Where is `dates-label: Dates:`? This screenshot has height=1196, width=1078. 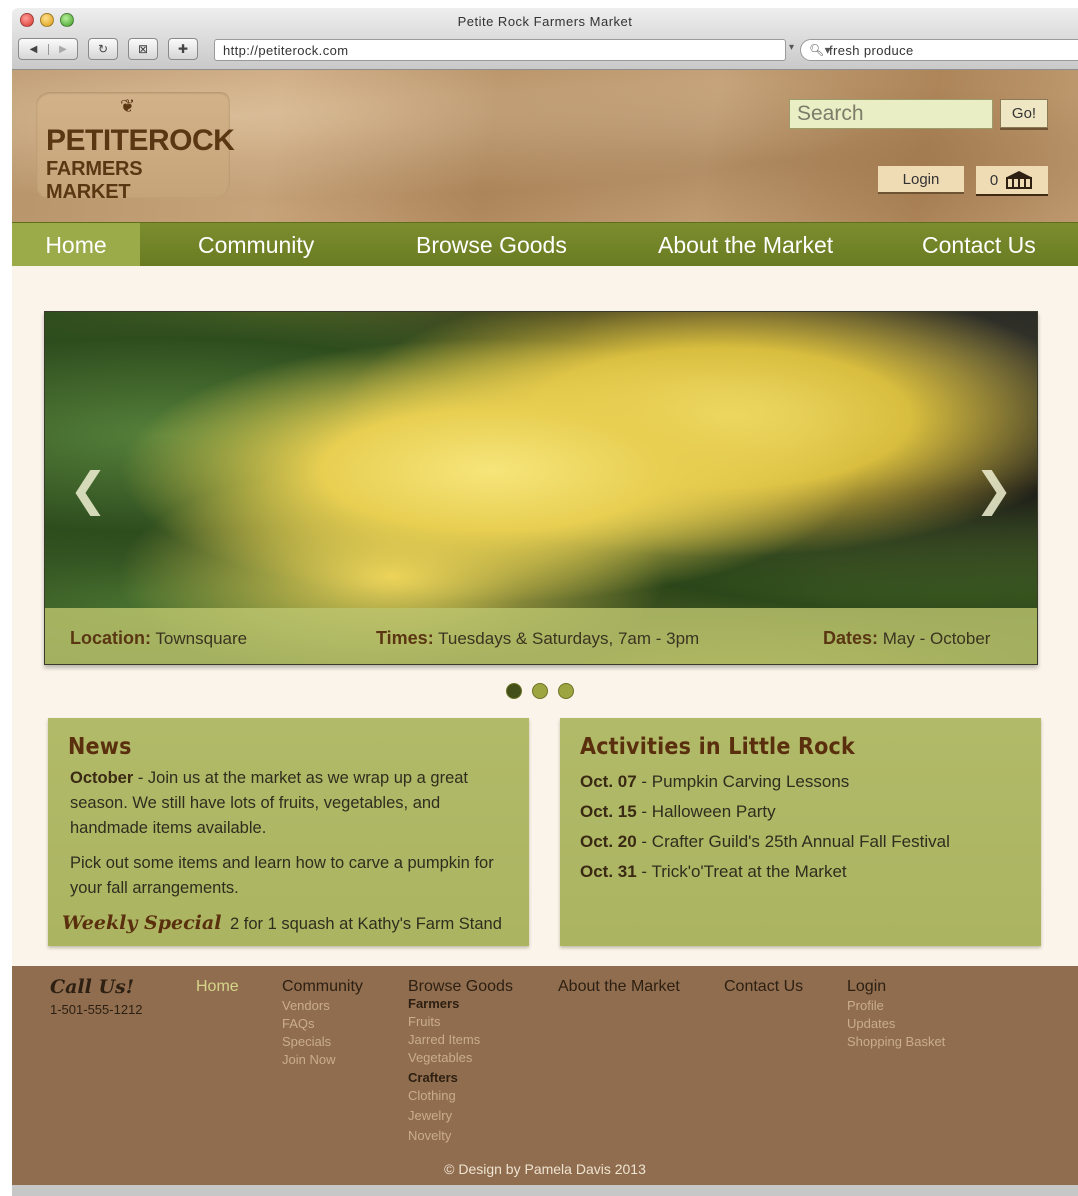 dates-label: Dates: is located at coordinates (851, 638).